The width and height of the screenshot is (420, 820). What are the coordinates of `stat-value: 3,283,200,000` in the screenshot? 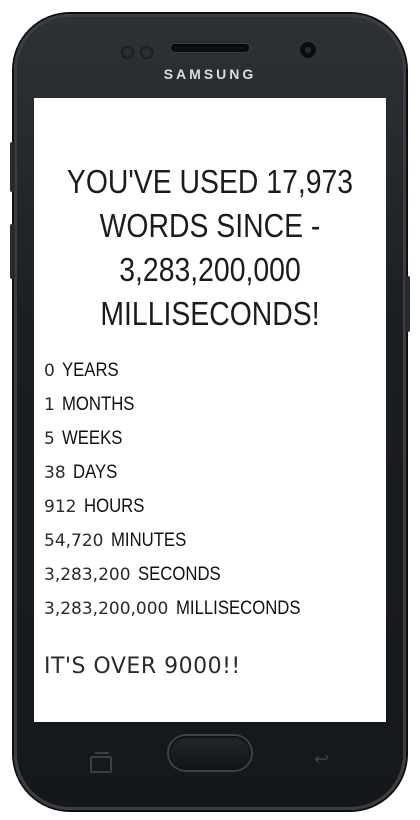 It's located at (106, 609).